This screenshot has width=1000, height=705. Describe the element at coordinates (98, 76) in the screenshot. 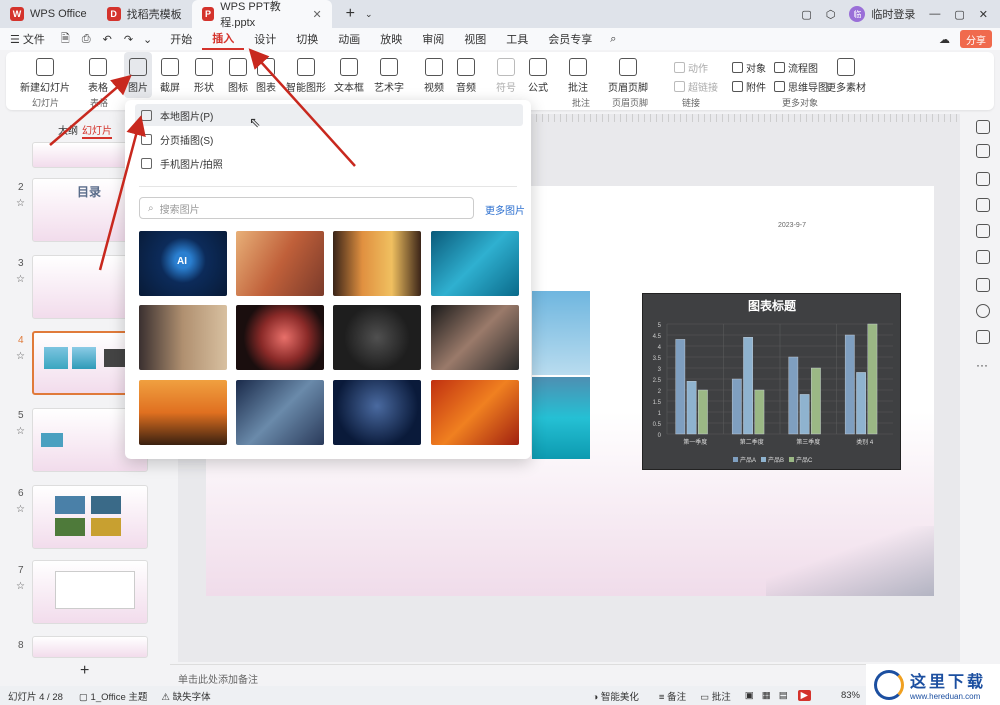

I see `table-button: 表格` at that location.